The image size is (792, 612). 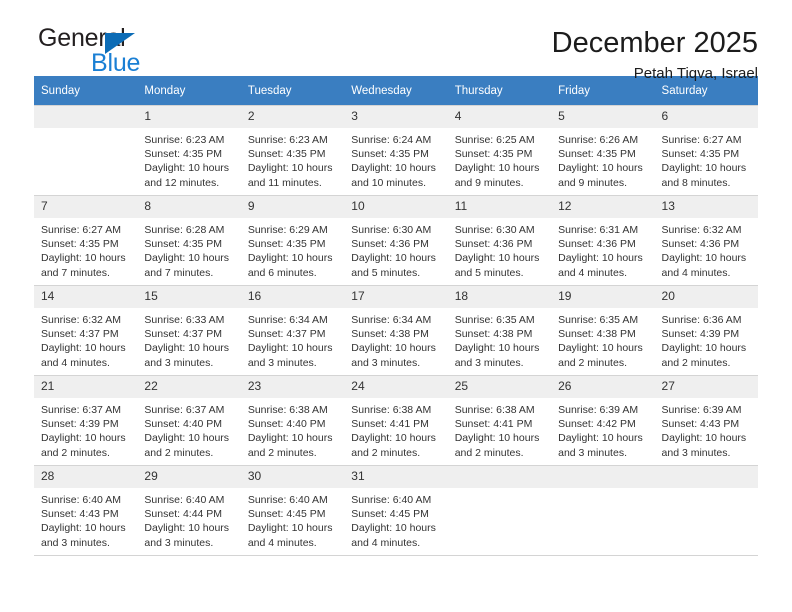 What do you see at coordinates (706, 207) in the screenshot?
I see `day-number: 13` at bounding box center [706, 207].